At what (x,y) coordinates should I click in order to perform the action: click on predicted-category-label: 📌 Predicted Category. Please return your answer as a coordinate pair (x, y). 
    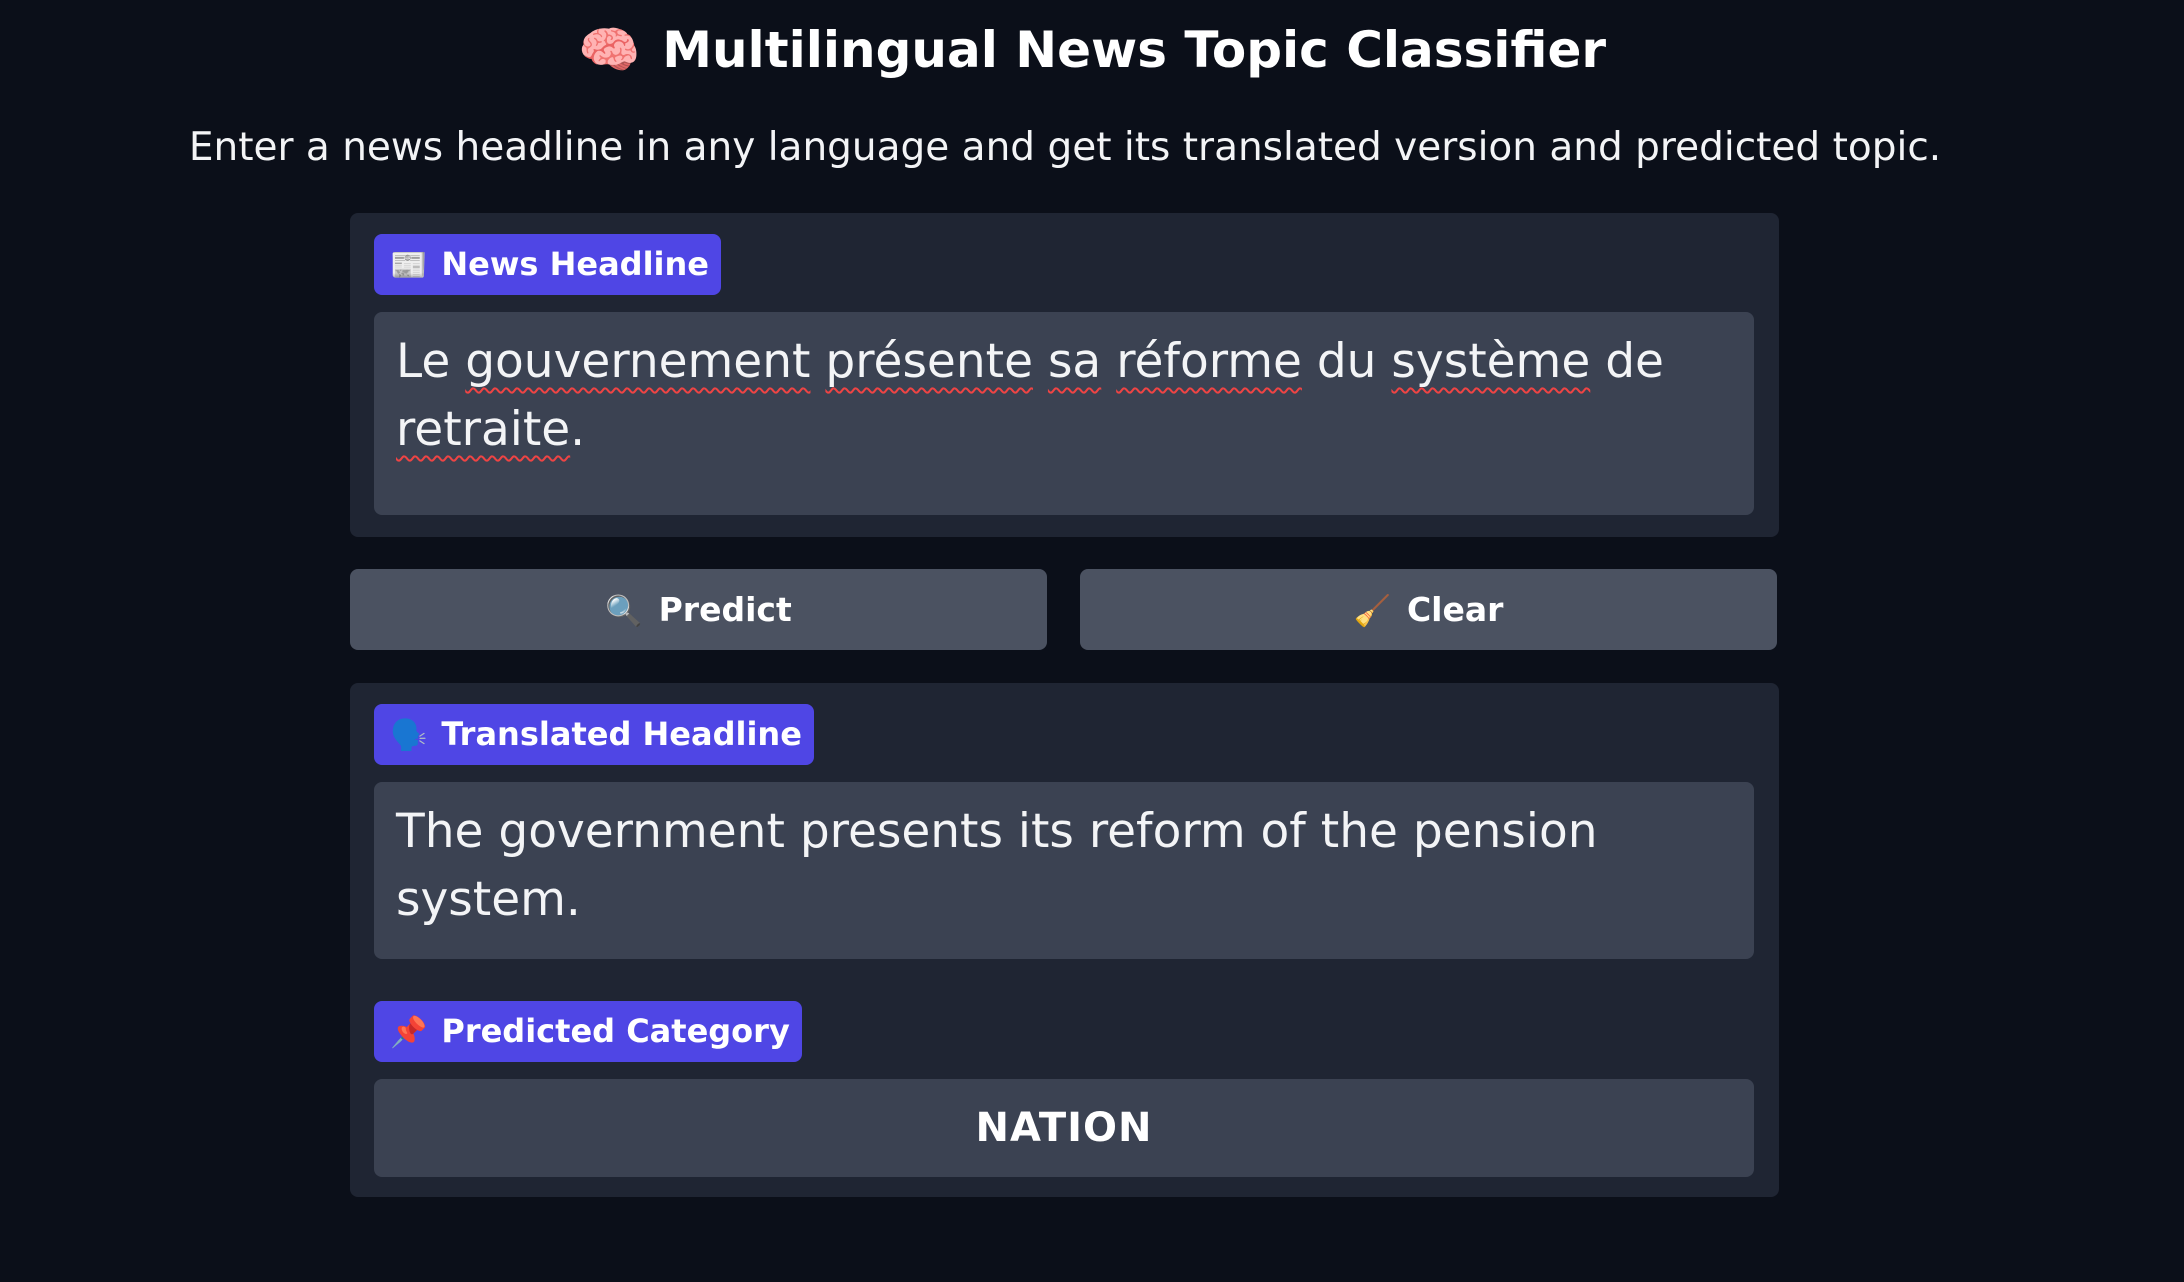
    Looking at the image, I should click on (588, 1031).